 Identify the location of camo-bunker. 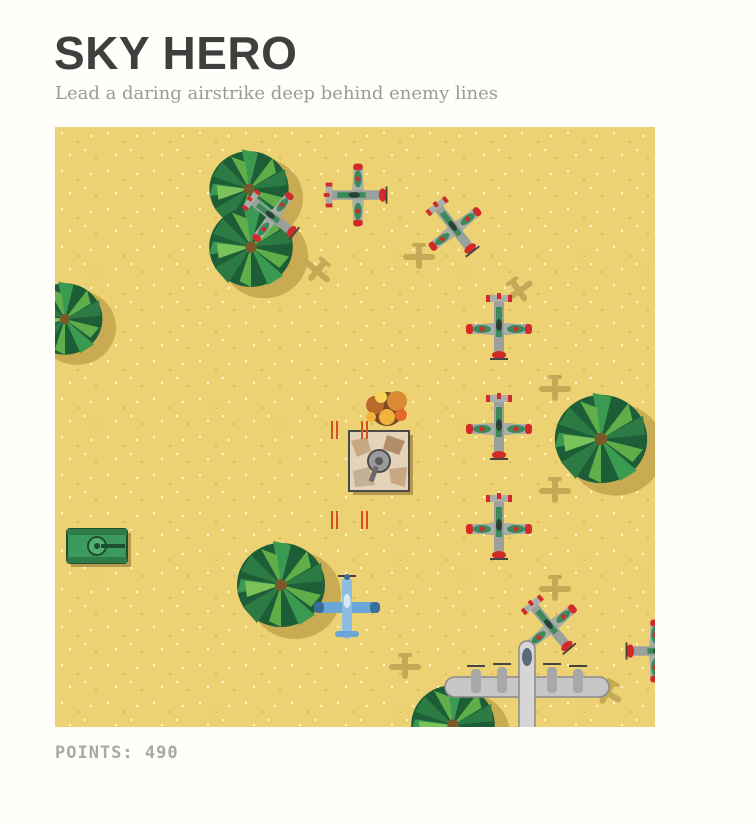
(380, 462).